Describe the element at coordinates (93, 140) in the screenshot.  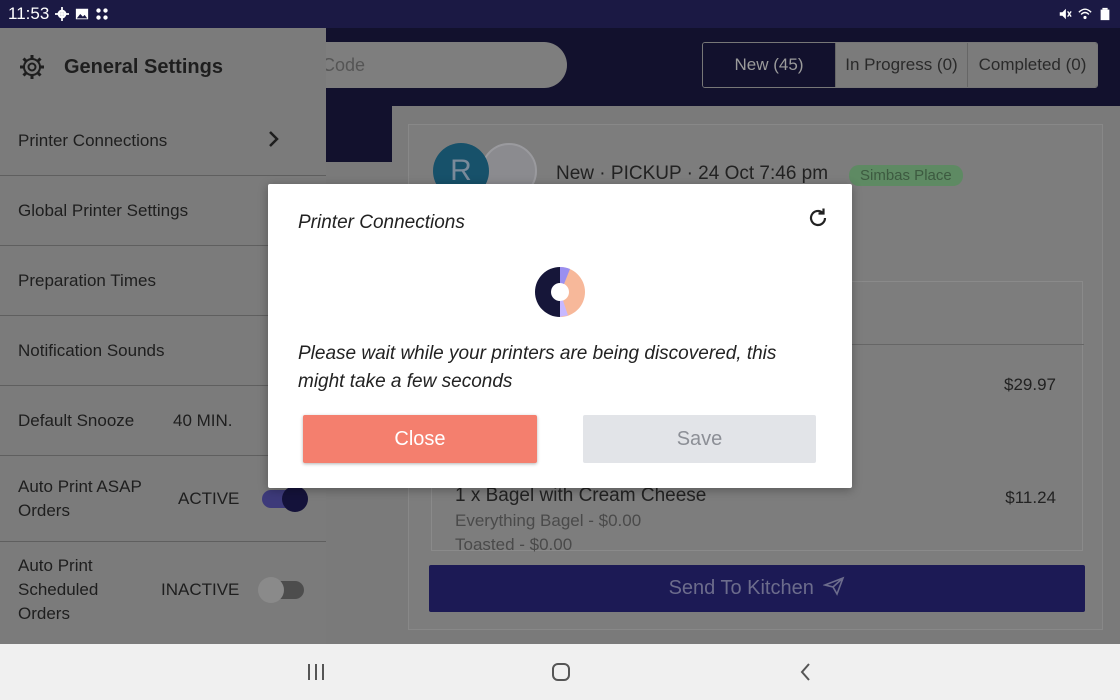
I see `menu-item-label: Printer Connections` at that location.